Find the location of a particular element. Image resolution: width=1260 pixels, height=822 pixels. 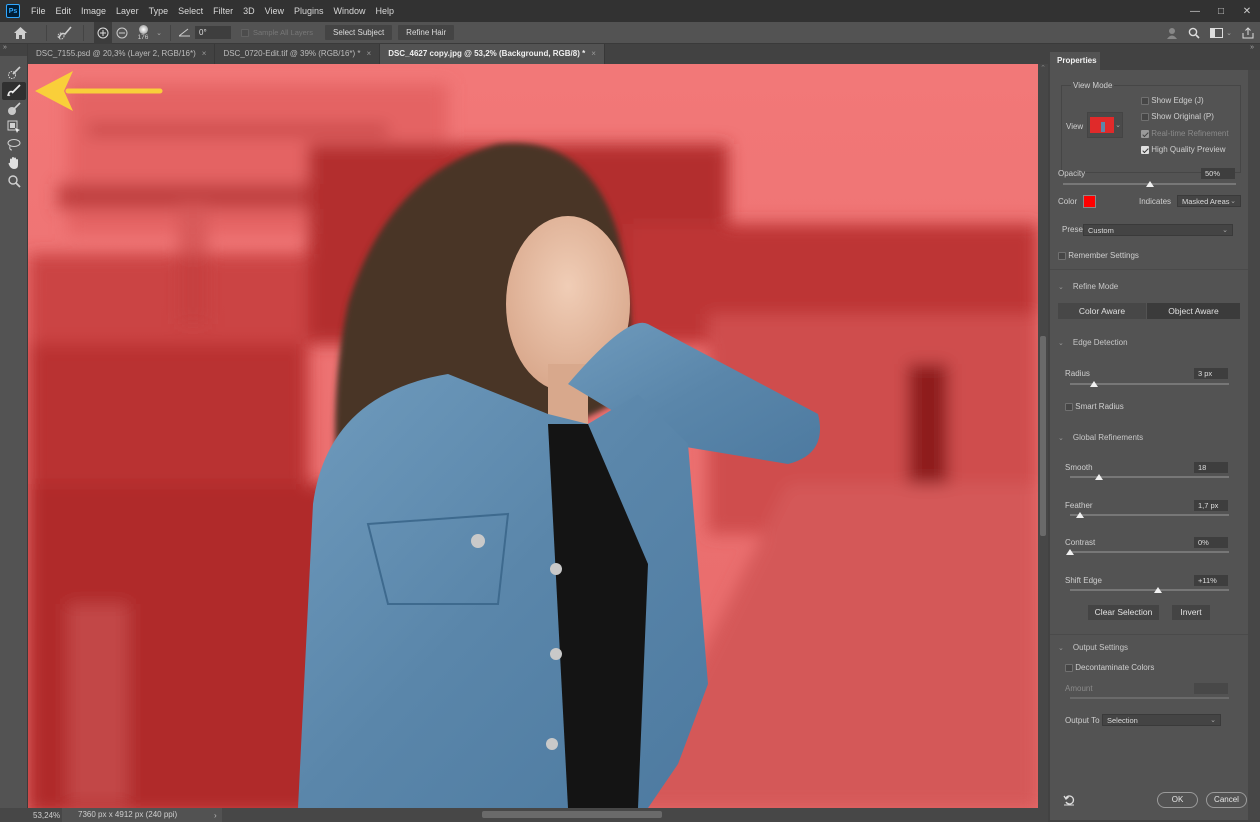

opacity-slider-thumb is located at coordinates (1149, 184).